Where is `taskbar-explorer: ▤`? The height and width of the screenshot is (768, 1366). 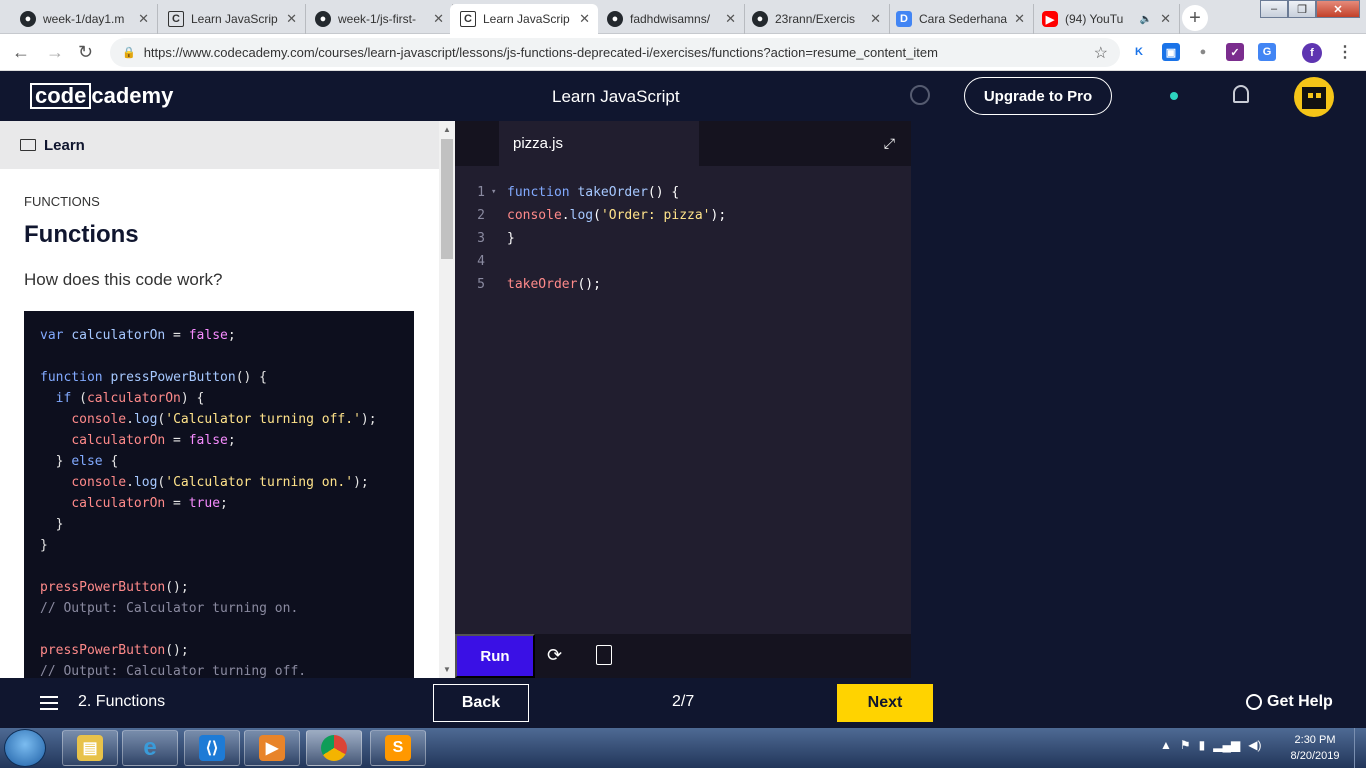 taskbar-explorer: ▤ is located at coordinates (90, 748).